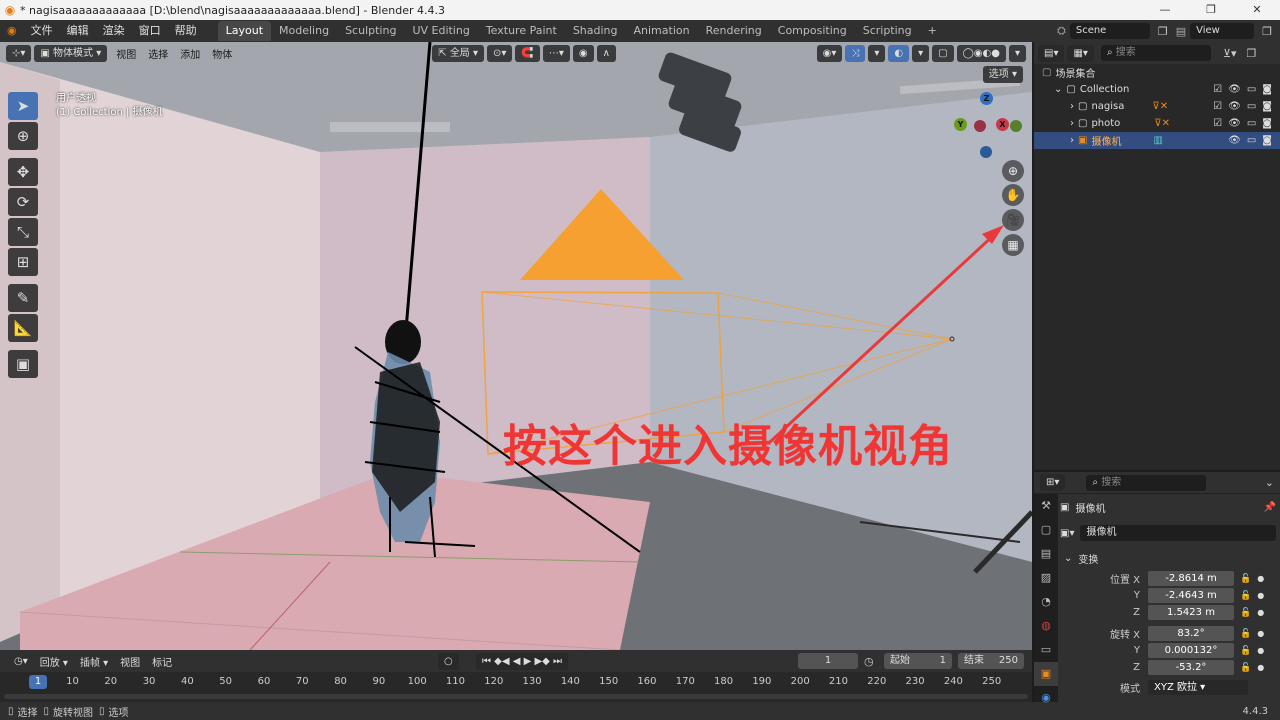  What do you see at coordinates (23, 106) in the screenshot?
I see `select-tool-button: ➤` at bounding box center [23, 106].